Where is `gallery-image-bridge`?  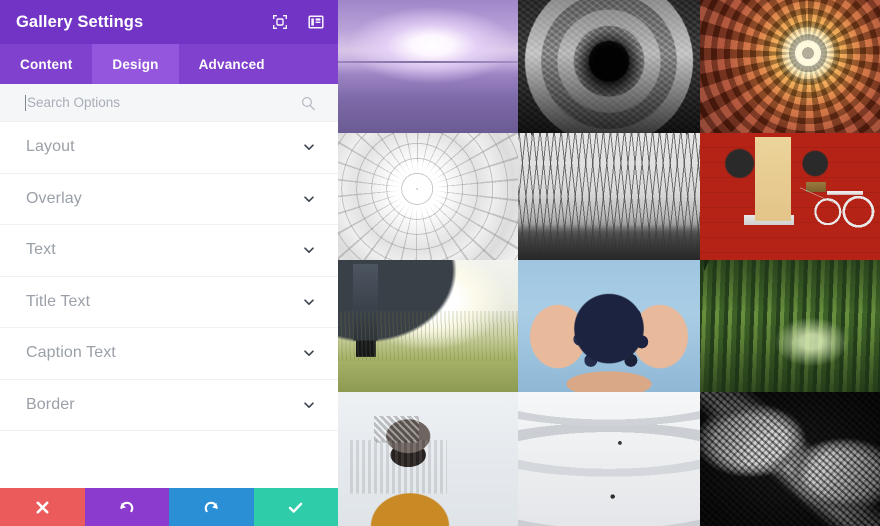 gallery-image-bridge is located at coordinates (609, 196).